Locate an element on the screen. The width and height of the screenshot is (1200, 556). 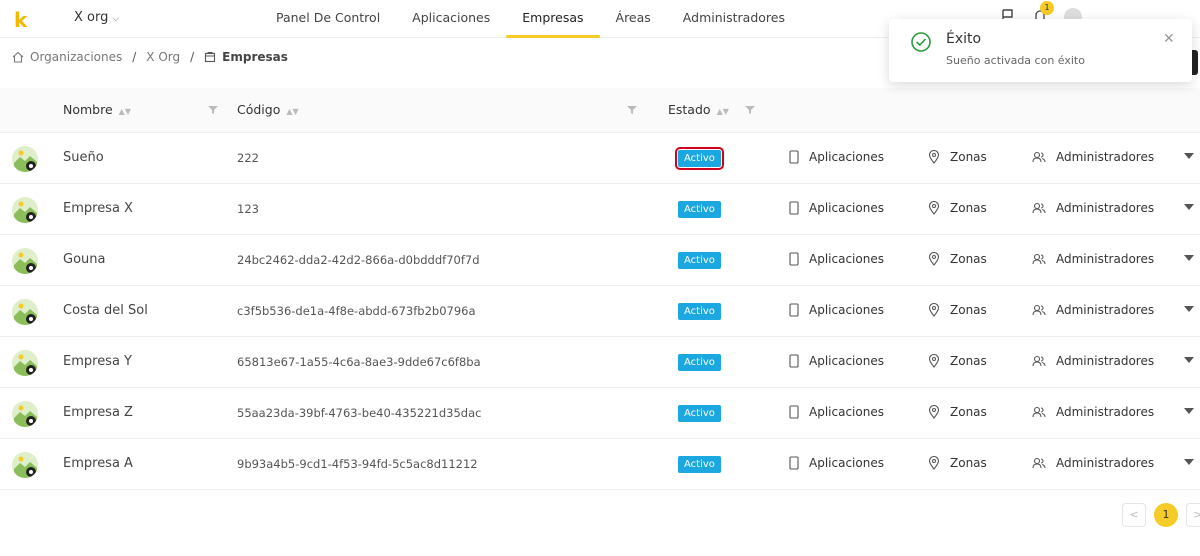
next-page-button: > is located at coordinates (1193, 515).